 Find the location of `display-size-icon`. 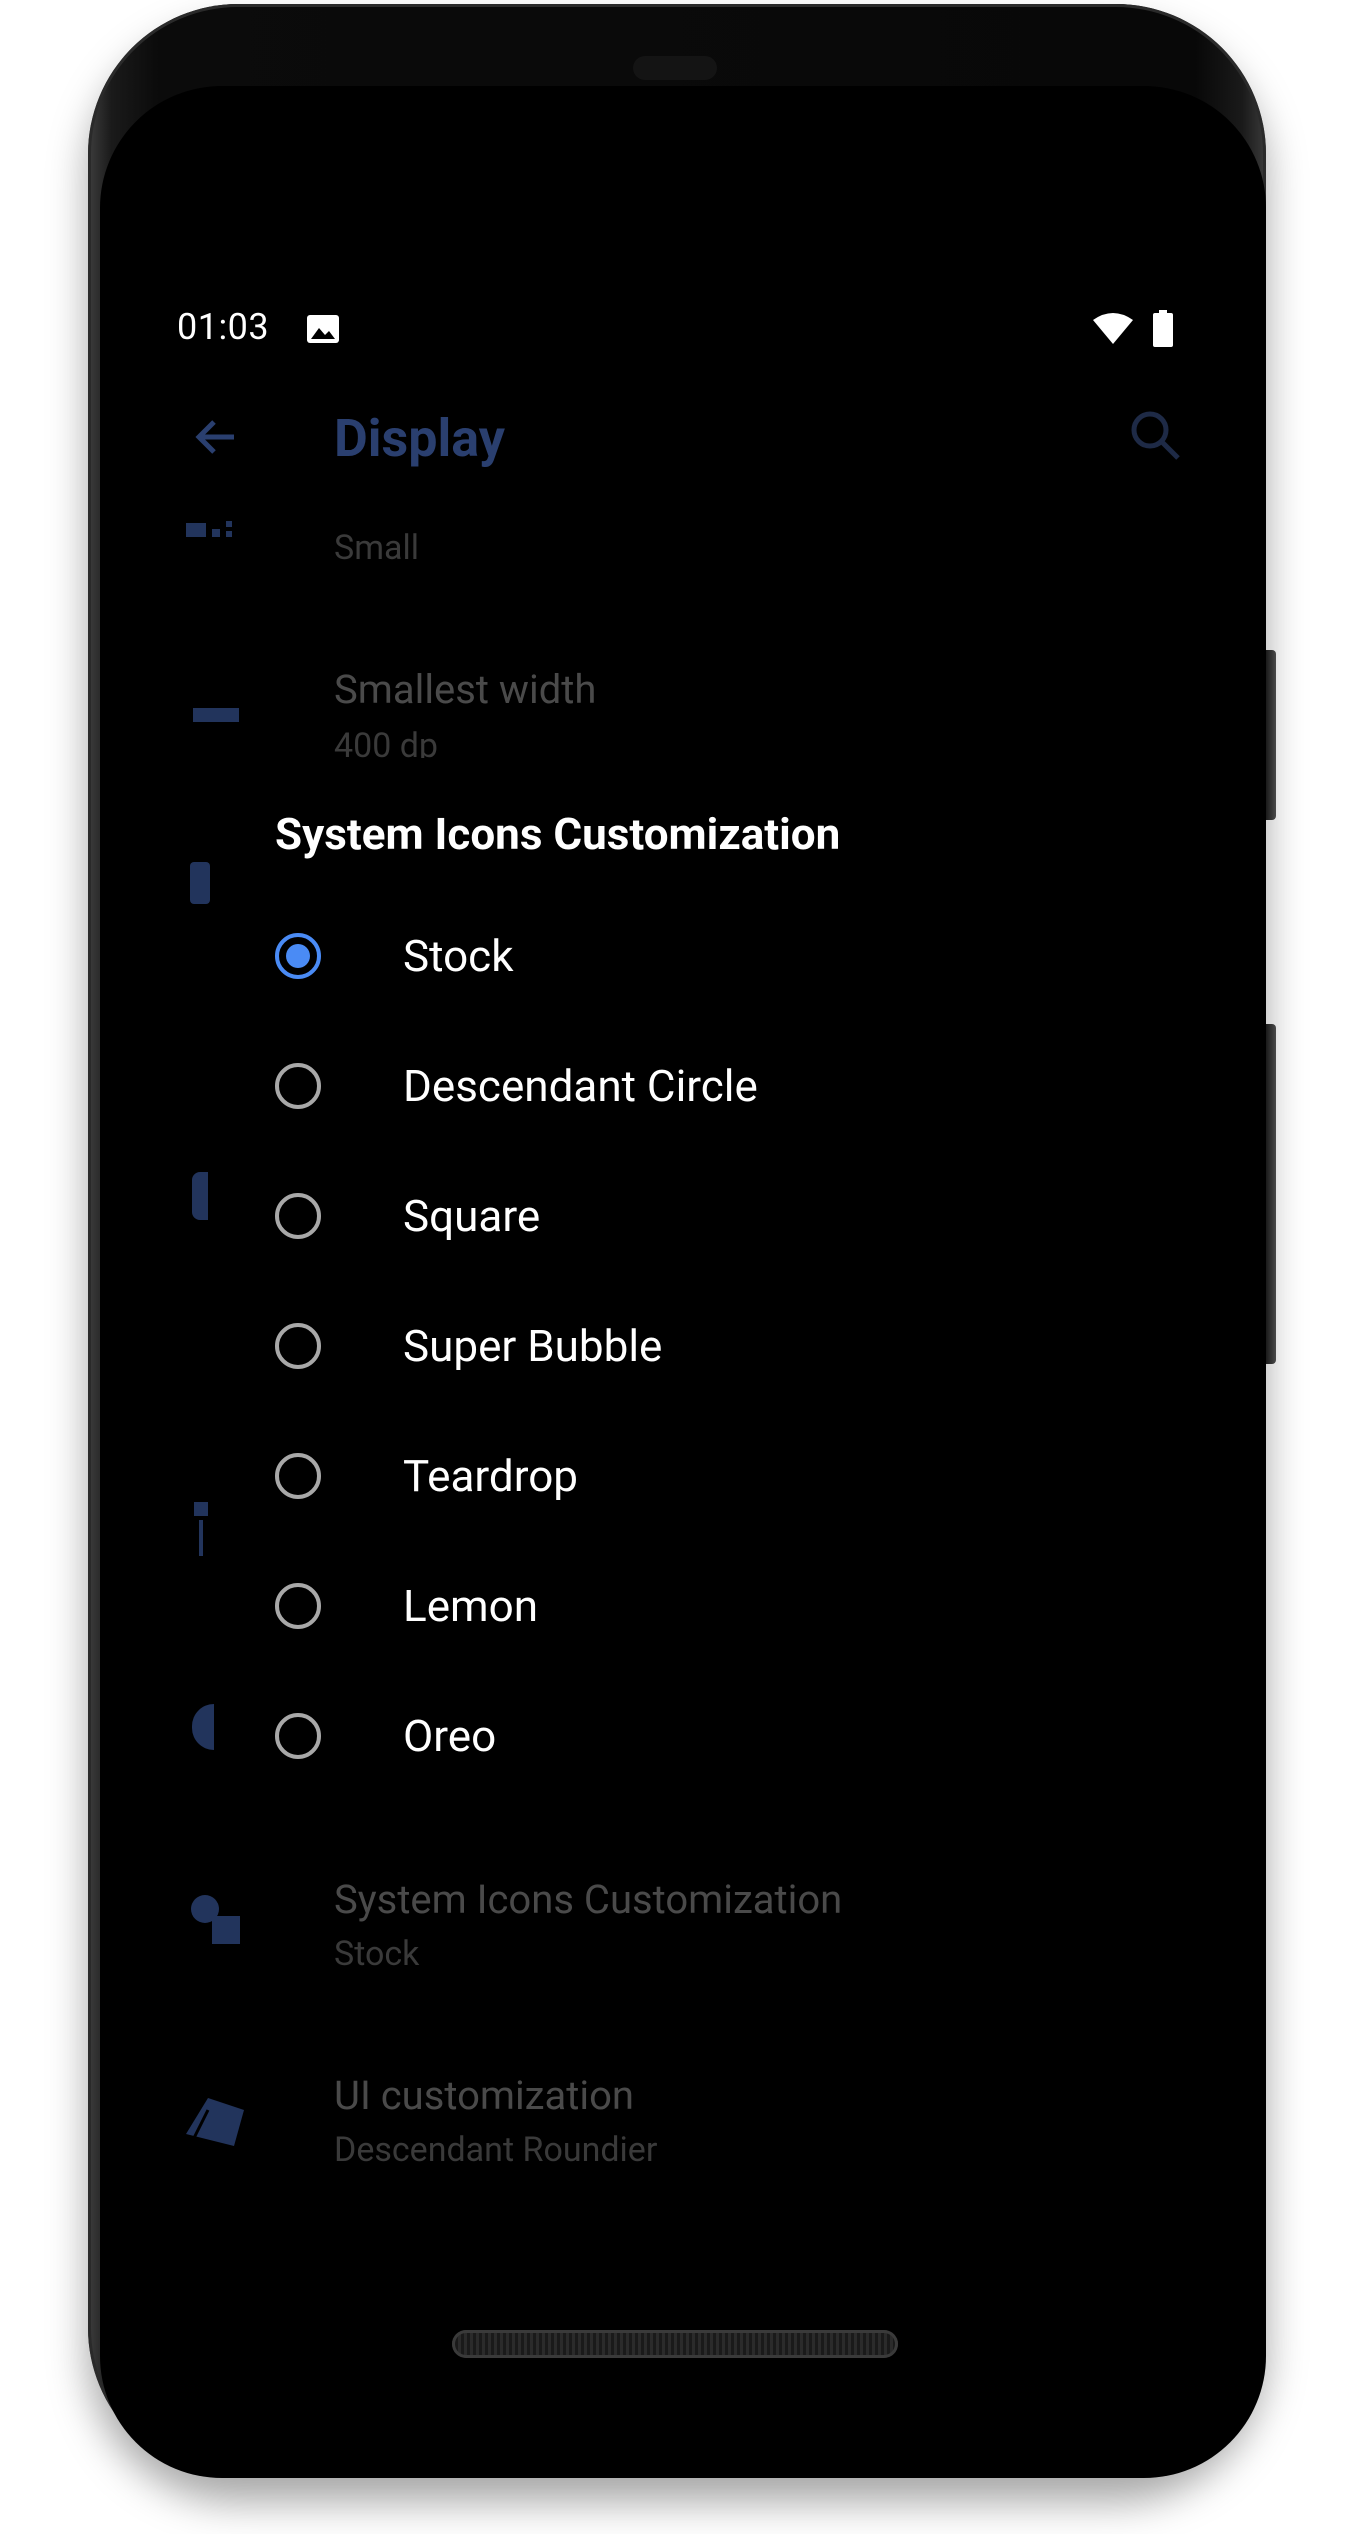

display-size-icon is located at coordinates (216, 528).